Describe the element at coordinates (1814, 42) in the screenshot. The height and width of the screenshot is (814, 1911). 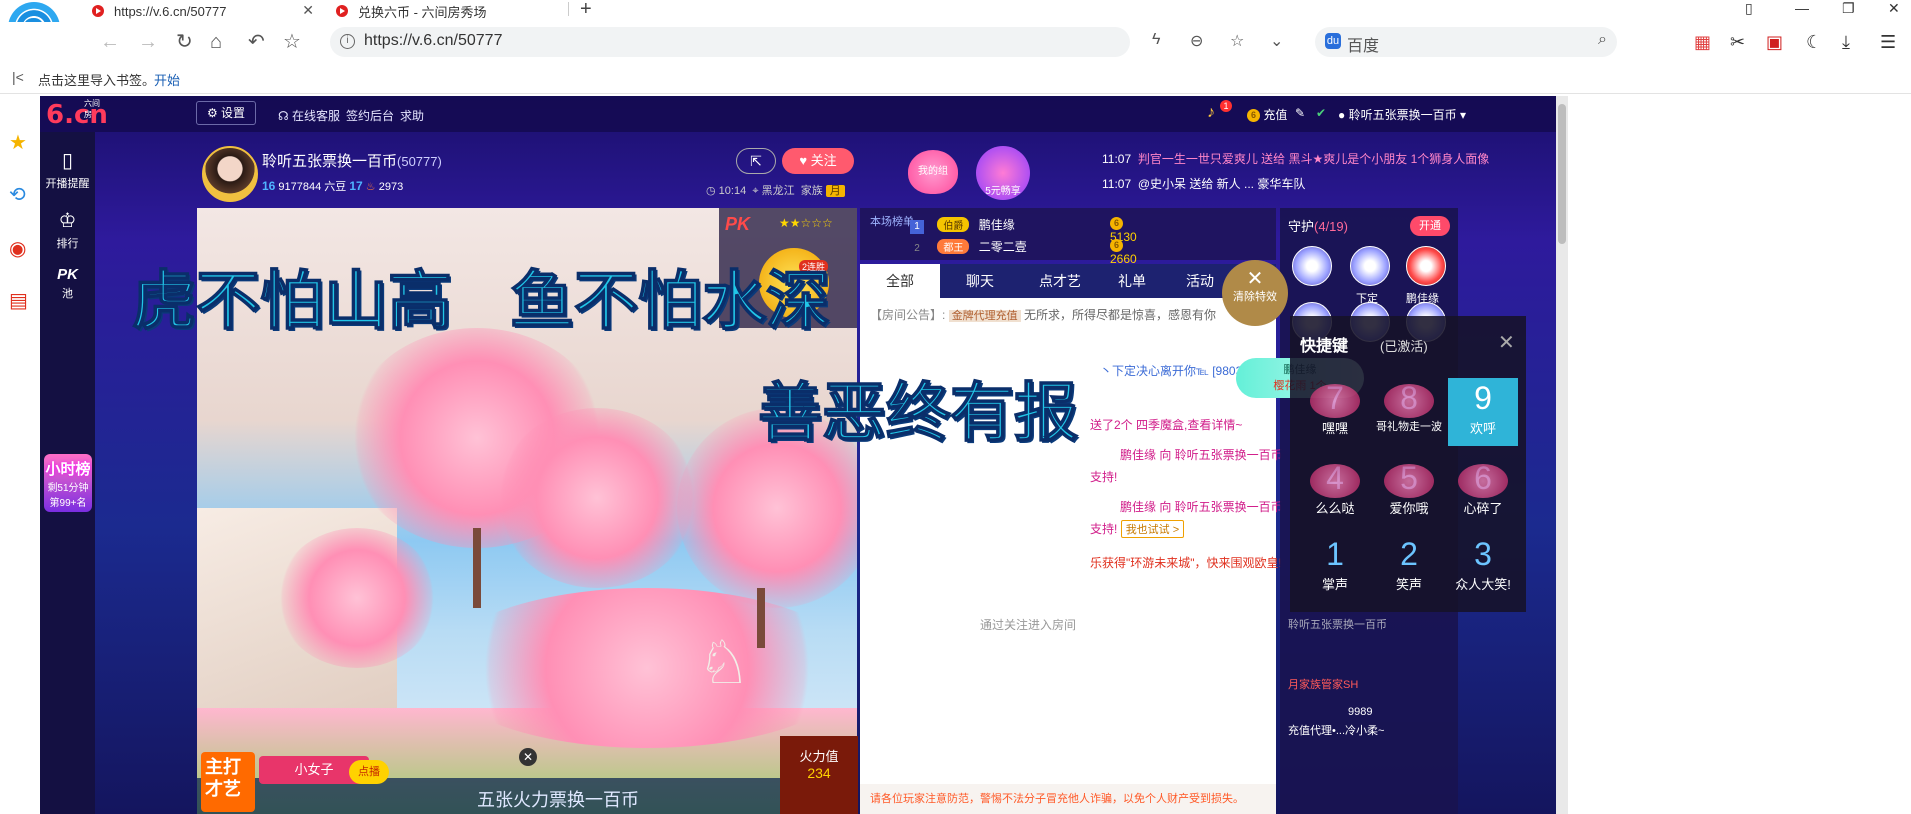
I see `dark-mode-icon: ☾` at that location.